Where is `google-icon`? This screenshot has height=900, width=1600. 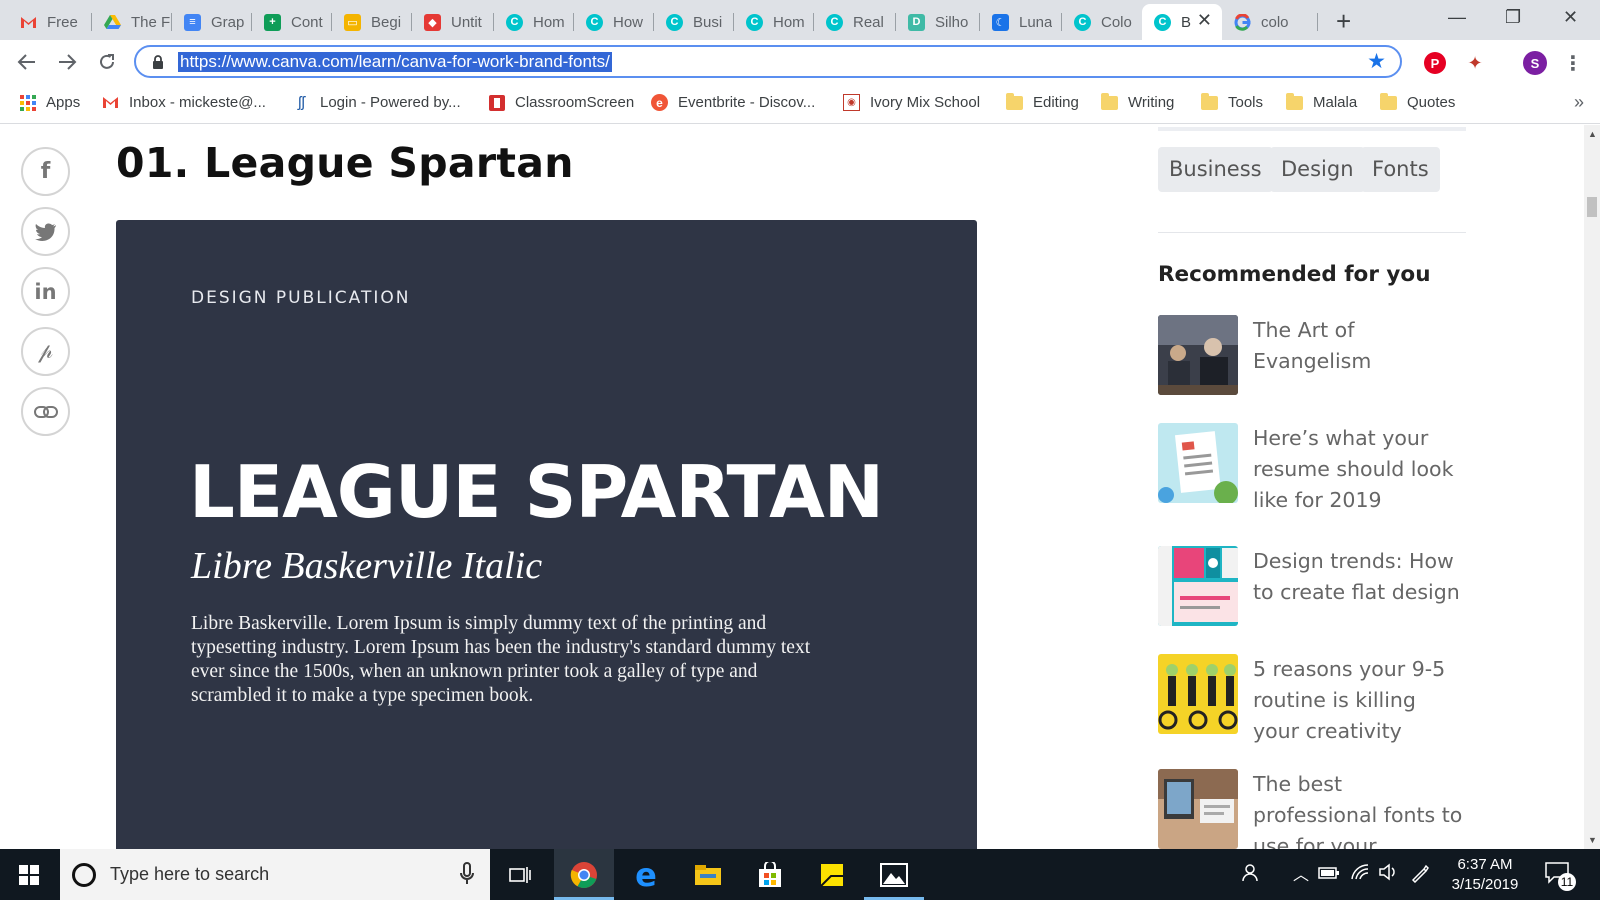 google-icon is located at coordinates (1242, 22).